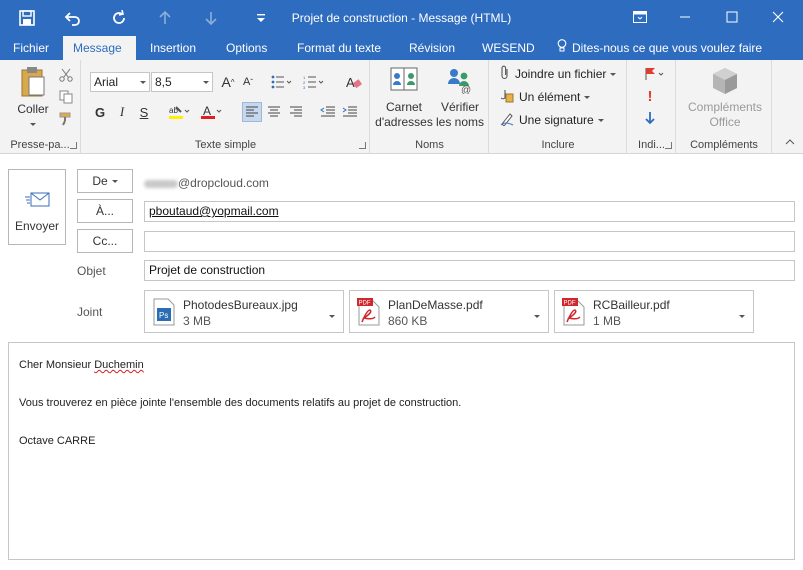  What do you see at coordinates (274, 112) in the screenshot?
I see `align-center-icon` at bounding box center [274, 112].